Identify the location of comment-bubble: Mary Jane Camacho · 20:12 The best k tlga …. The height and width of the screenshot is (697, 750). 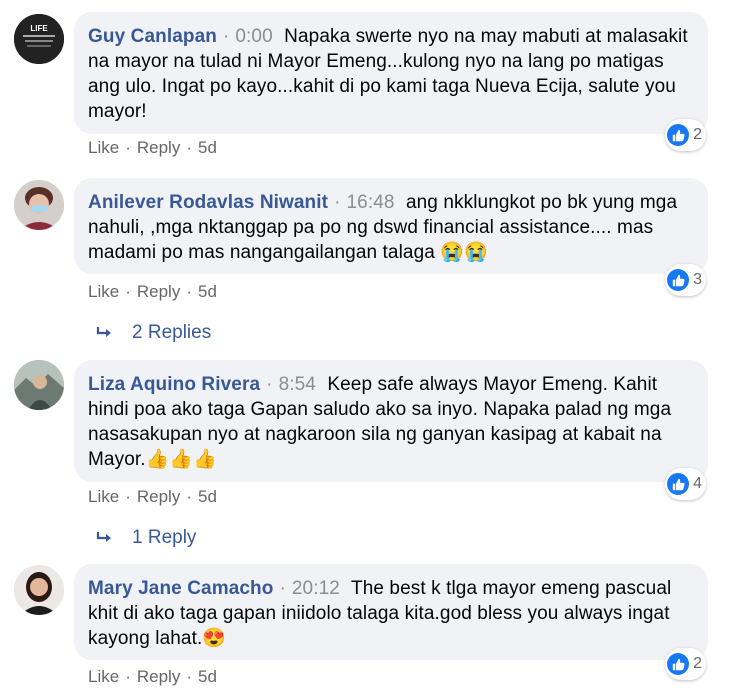
(391, 612).